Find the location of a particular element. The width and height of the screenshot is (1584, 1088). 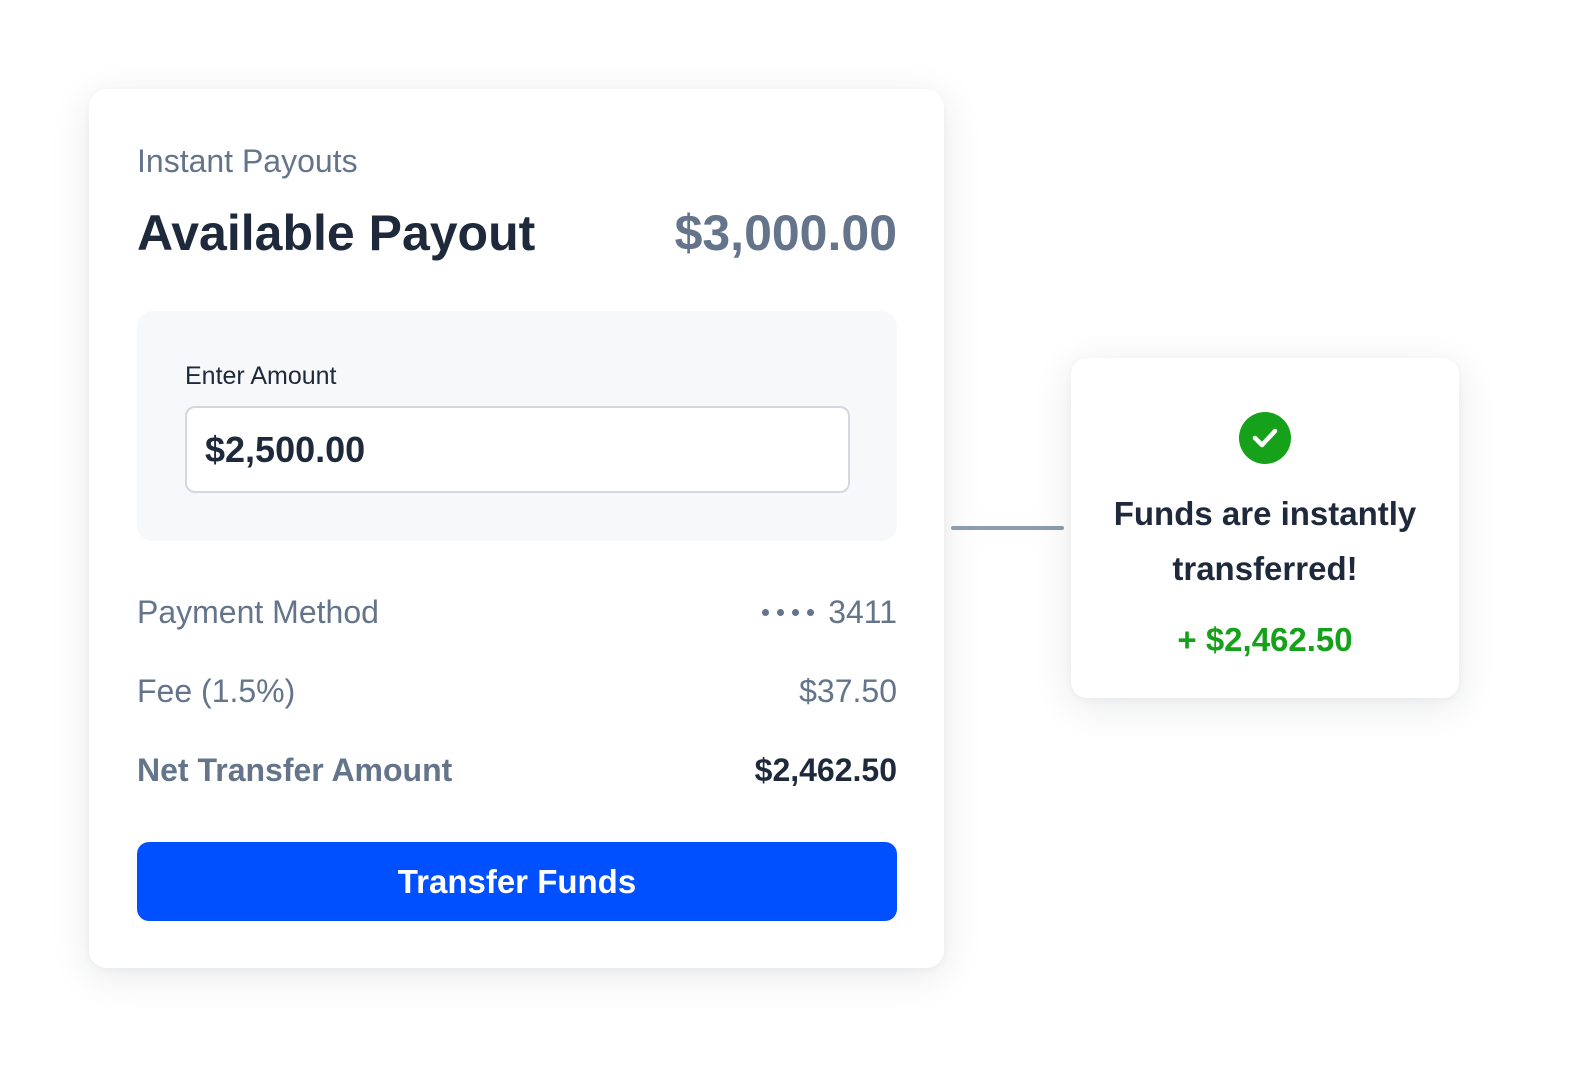

fee-label: Fee (1.5%) is located at coordinates (216, 690).